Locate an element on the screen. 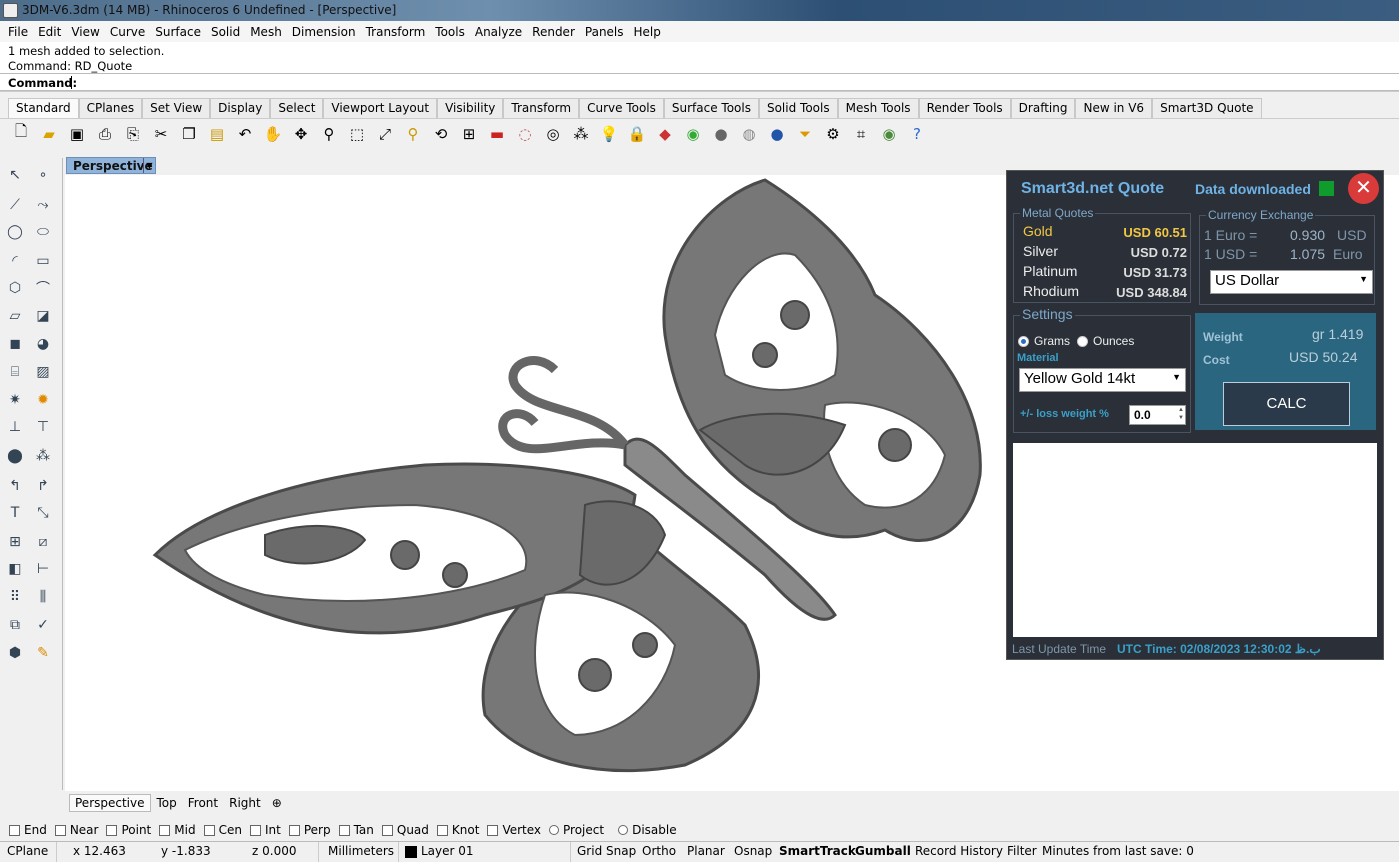  select-arrow-icon: ↖ is located at coordinates (15, 175).